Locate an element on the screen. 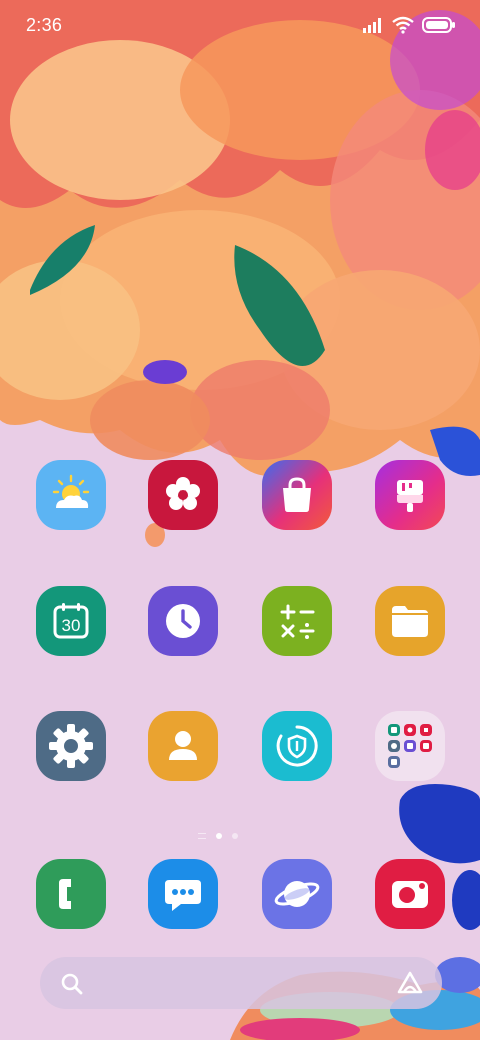  folder-icon is located at coordinates (410, 621).